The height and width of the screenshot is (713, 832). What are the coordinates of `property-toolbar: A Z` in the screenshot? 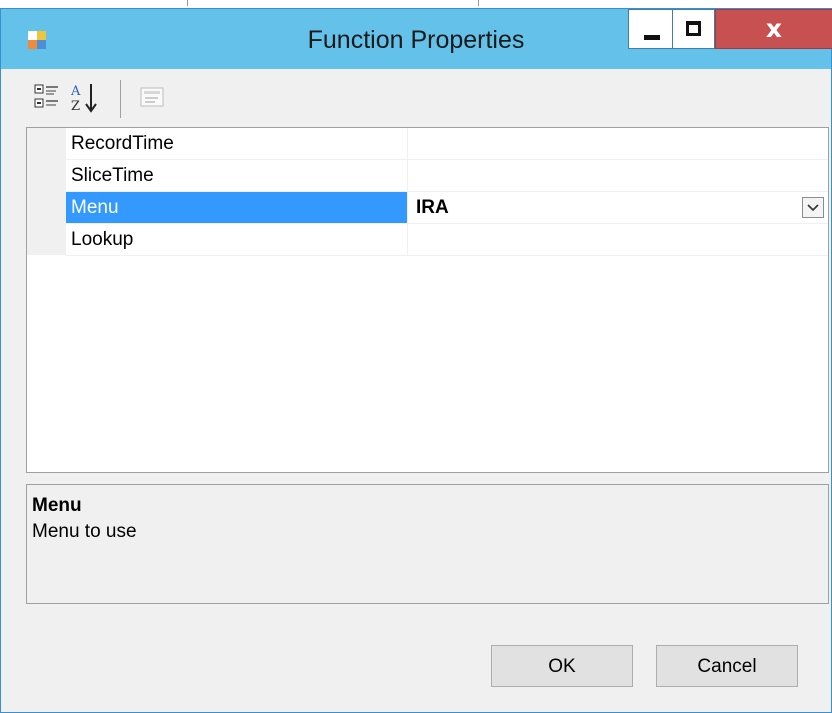 It's located at (427, 100).